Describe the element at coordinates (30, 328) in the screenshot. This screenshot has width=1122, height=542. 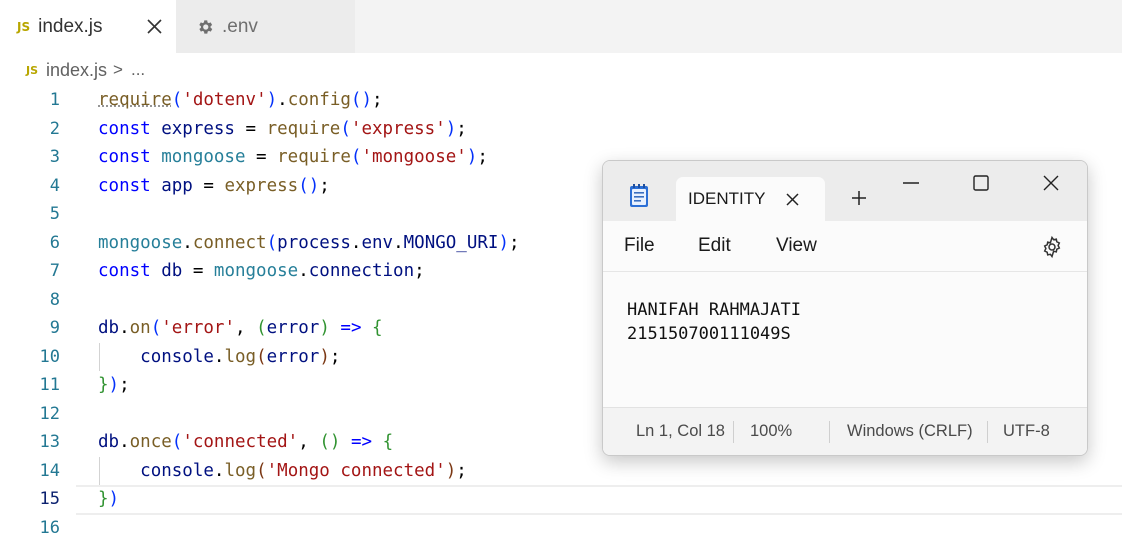
I see `line-number: 9` at that location.